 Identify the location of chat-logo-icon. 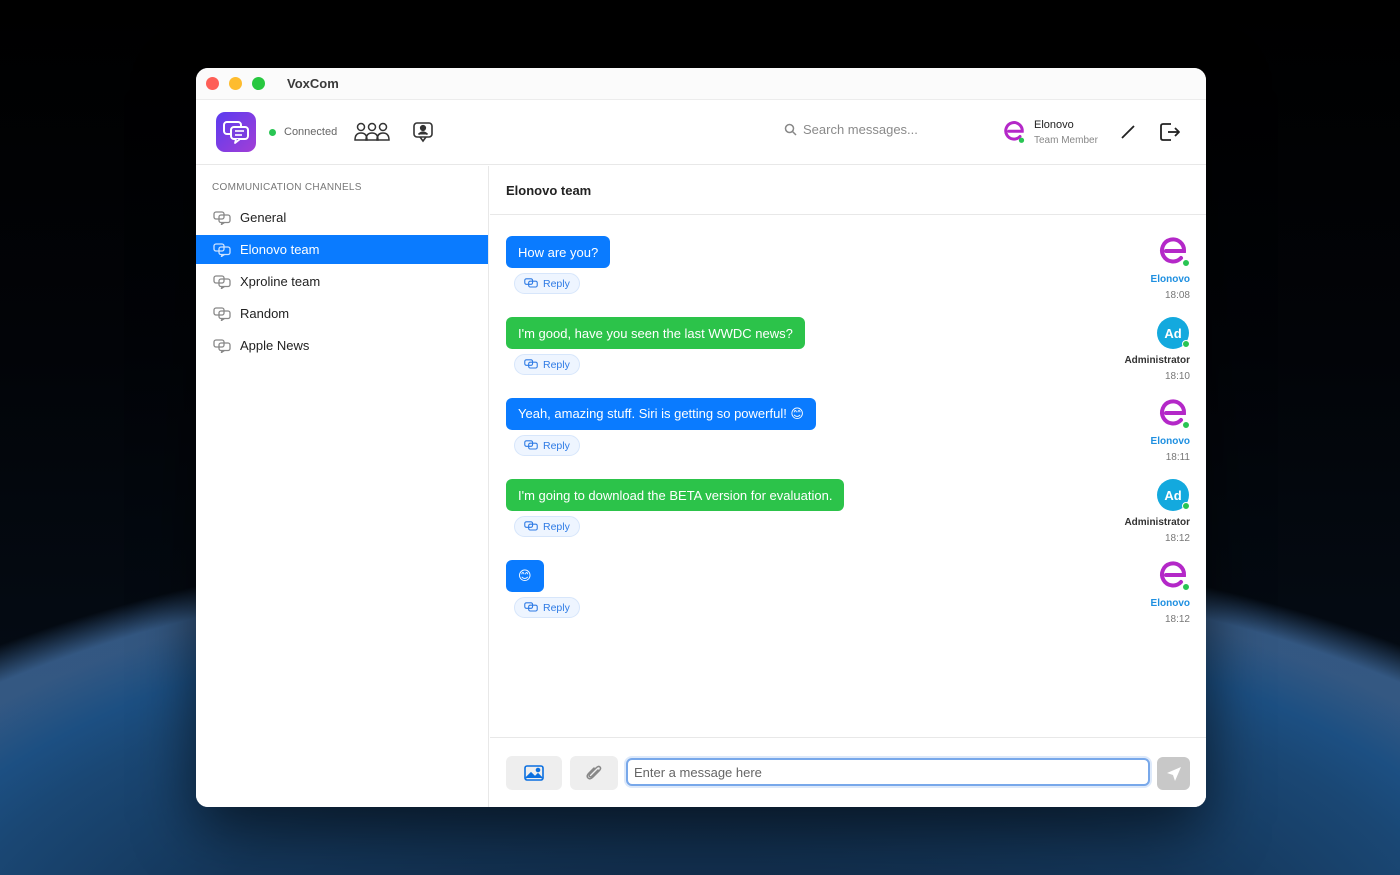
(236, 132).